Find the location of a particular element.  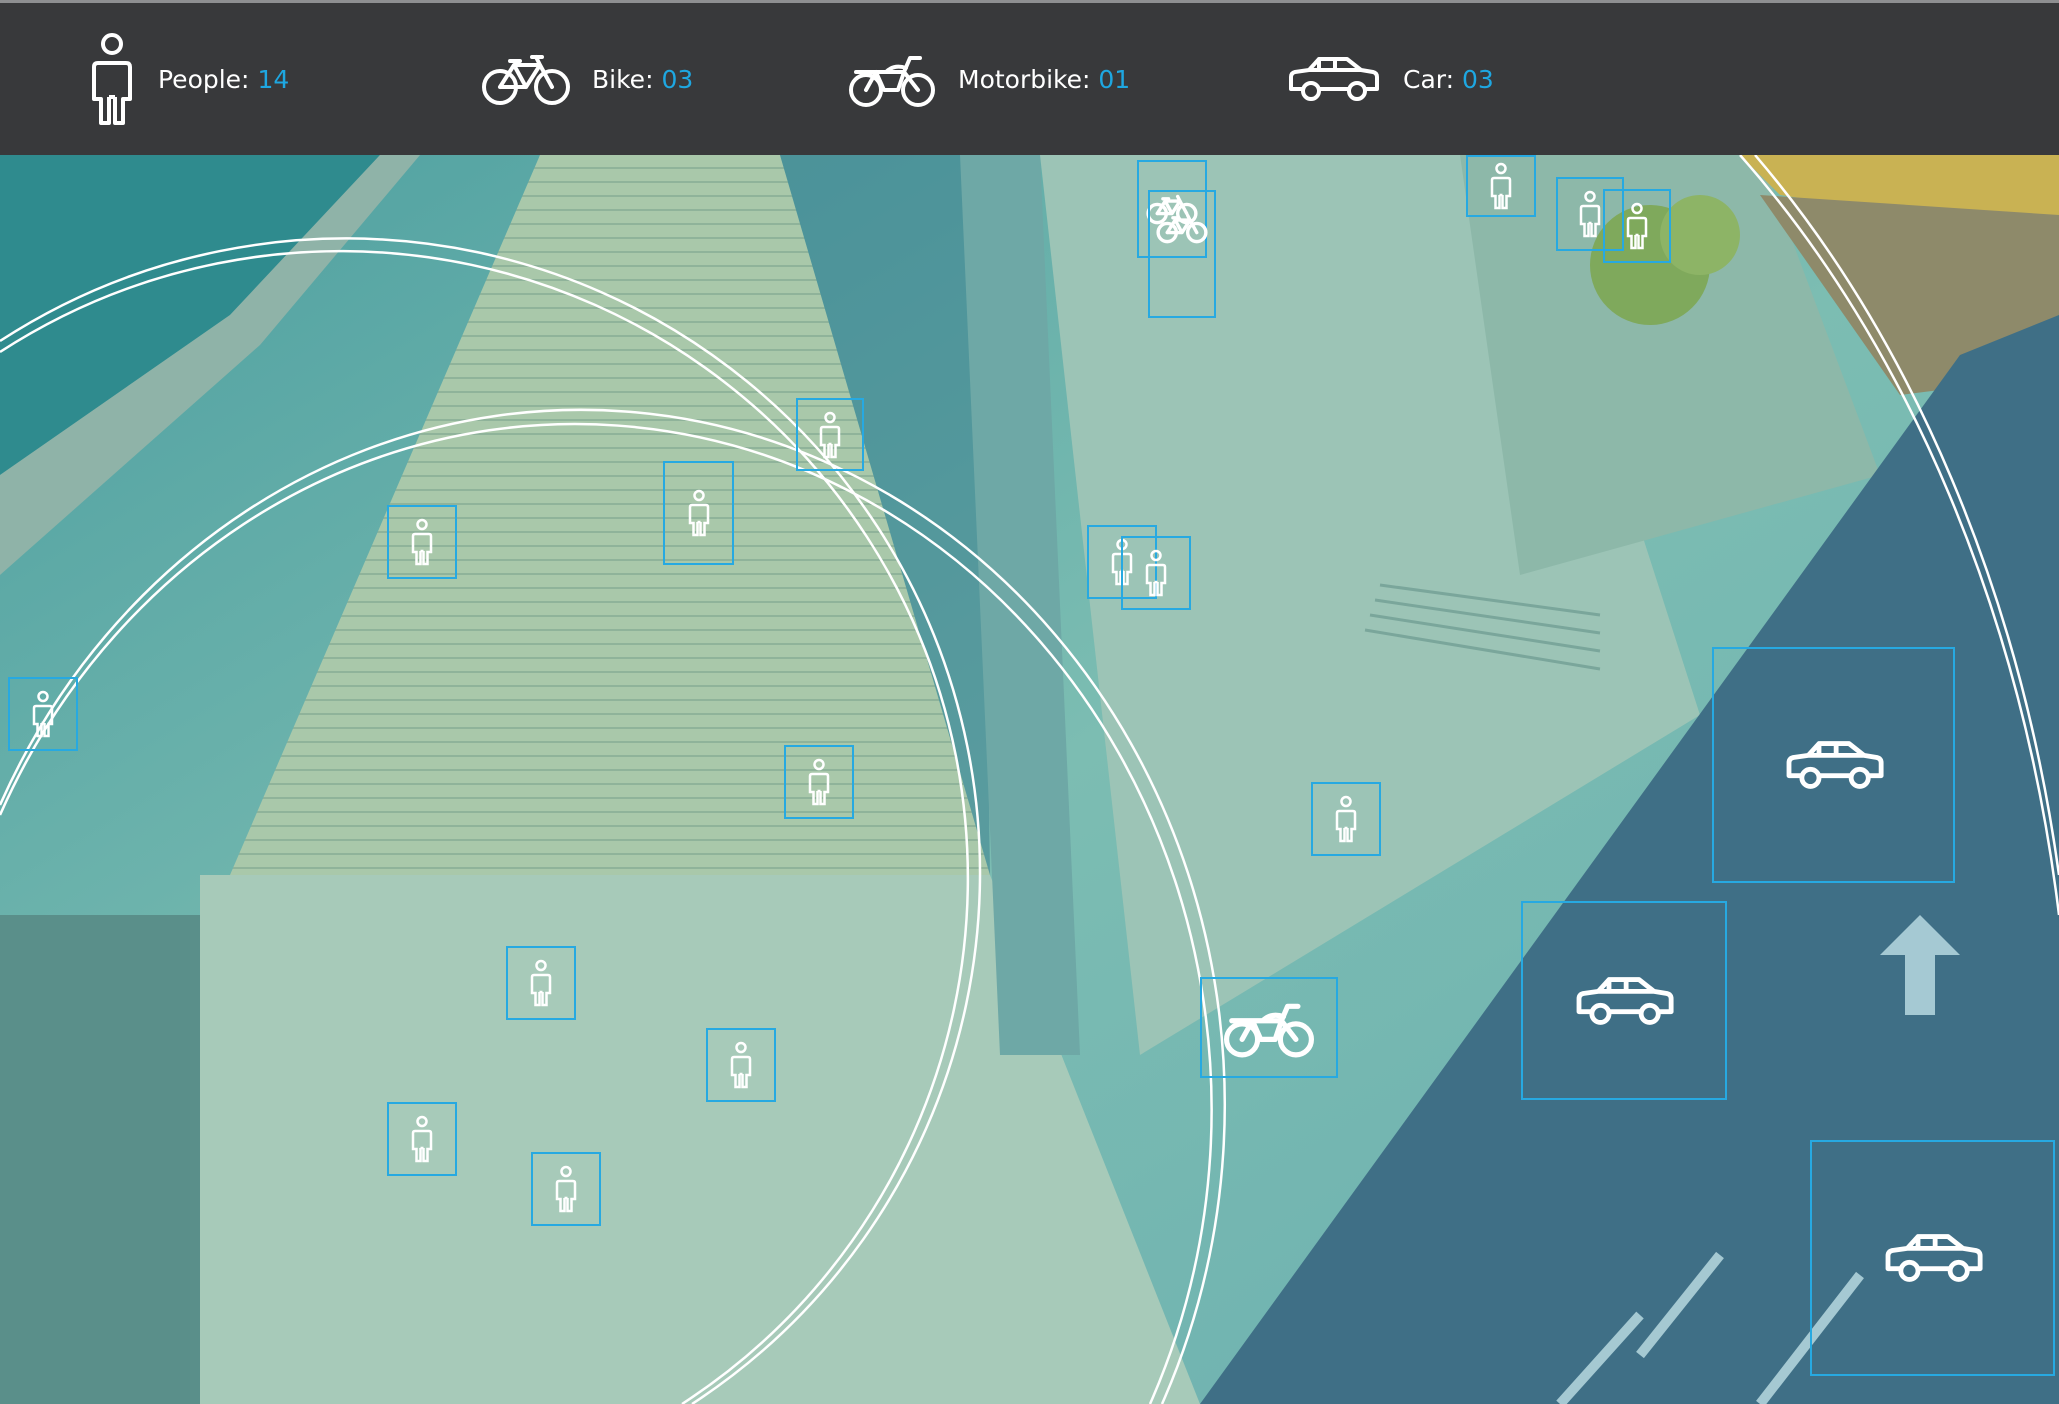

people-counter-label: People: 14 is located at coordinates (224, 79).